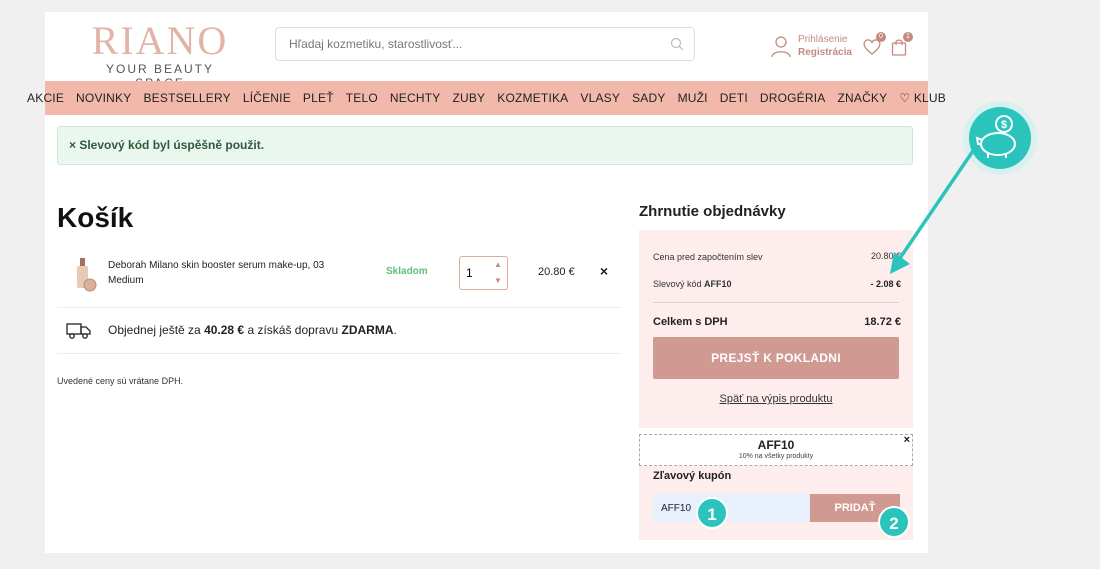  What do you see at coordinates (902, 44) in the screenshot?
I see `cart-button: 1` at bounding box center [902, 44].